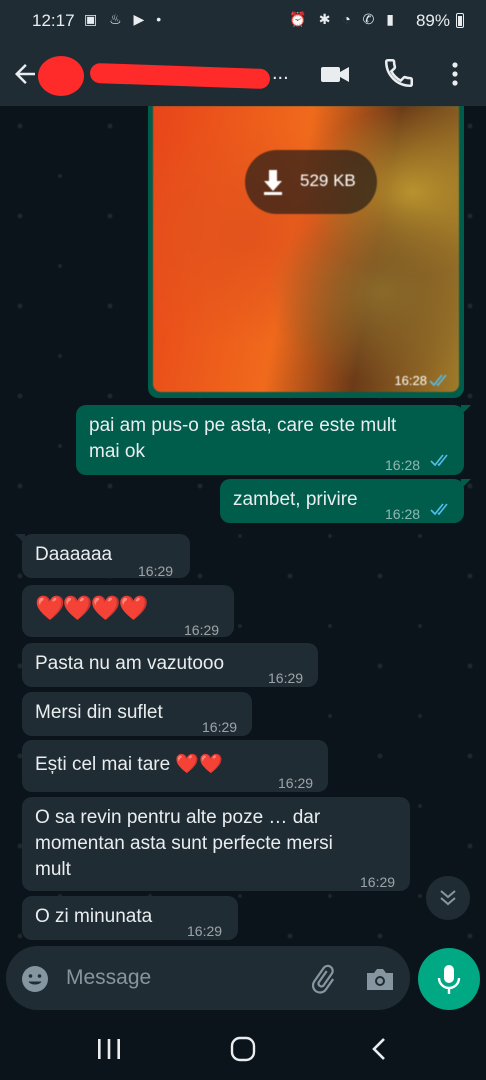 The image size is (486, 1080). I want to click on video-call-icon, so click(335, 74).